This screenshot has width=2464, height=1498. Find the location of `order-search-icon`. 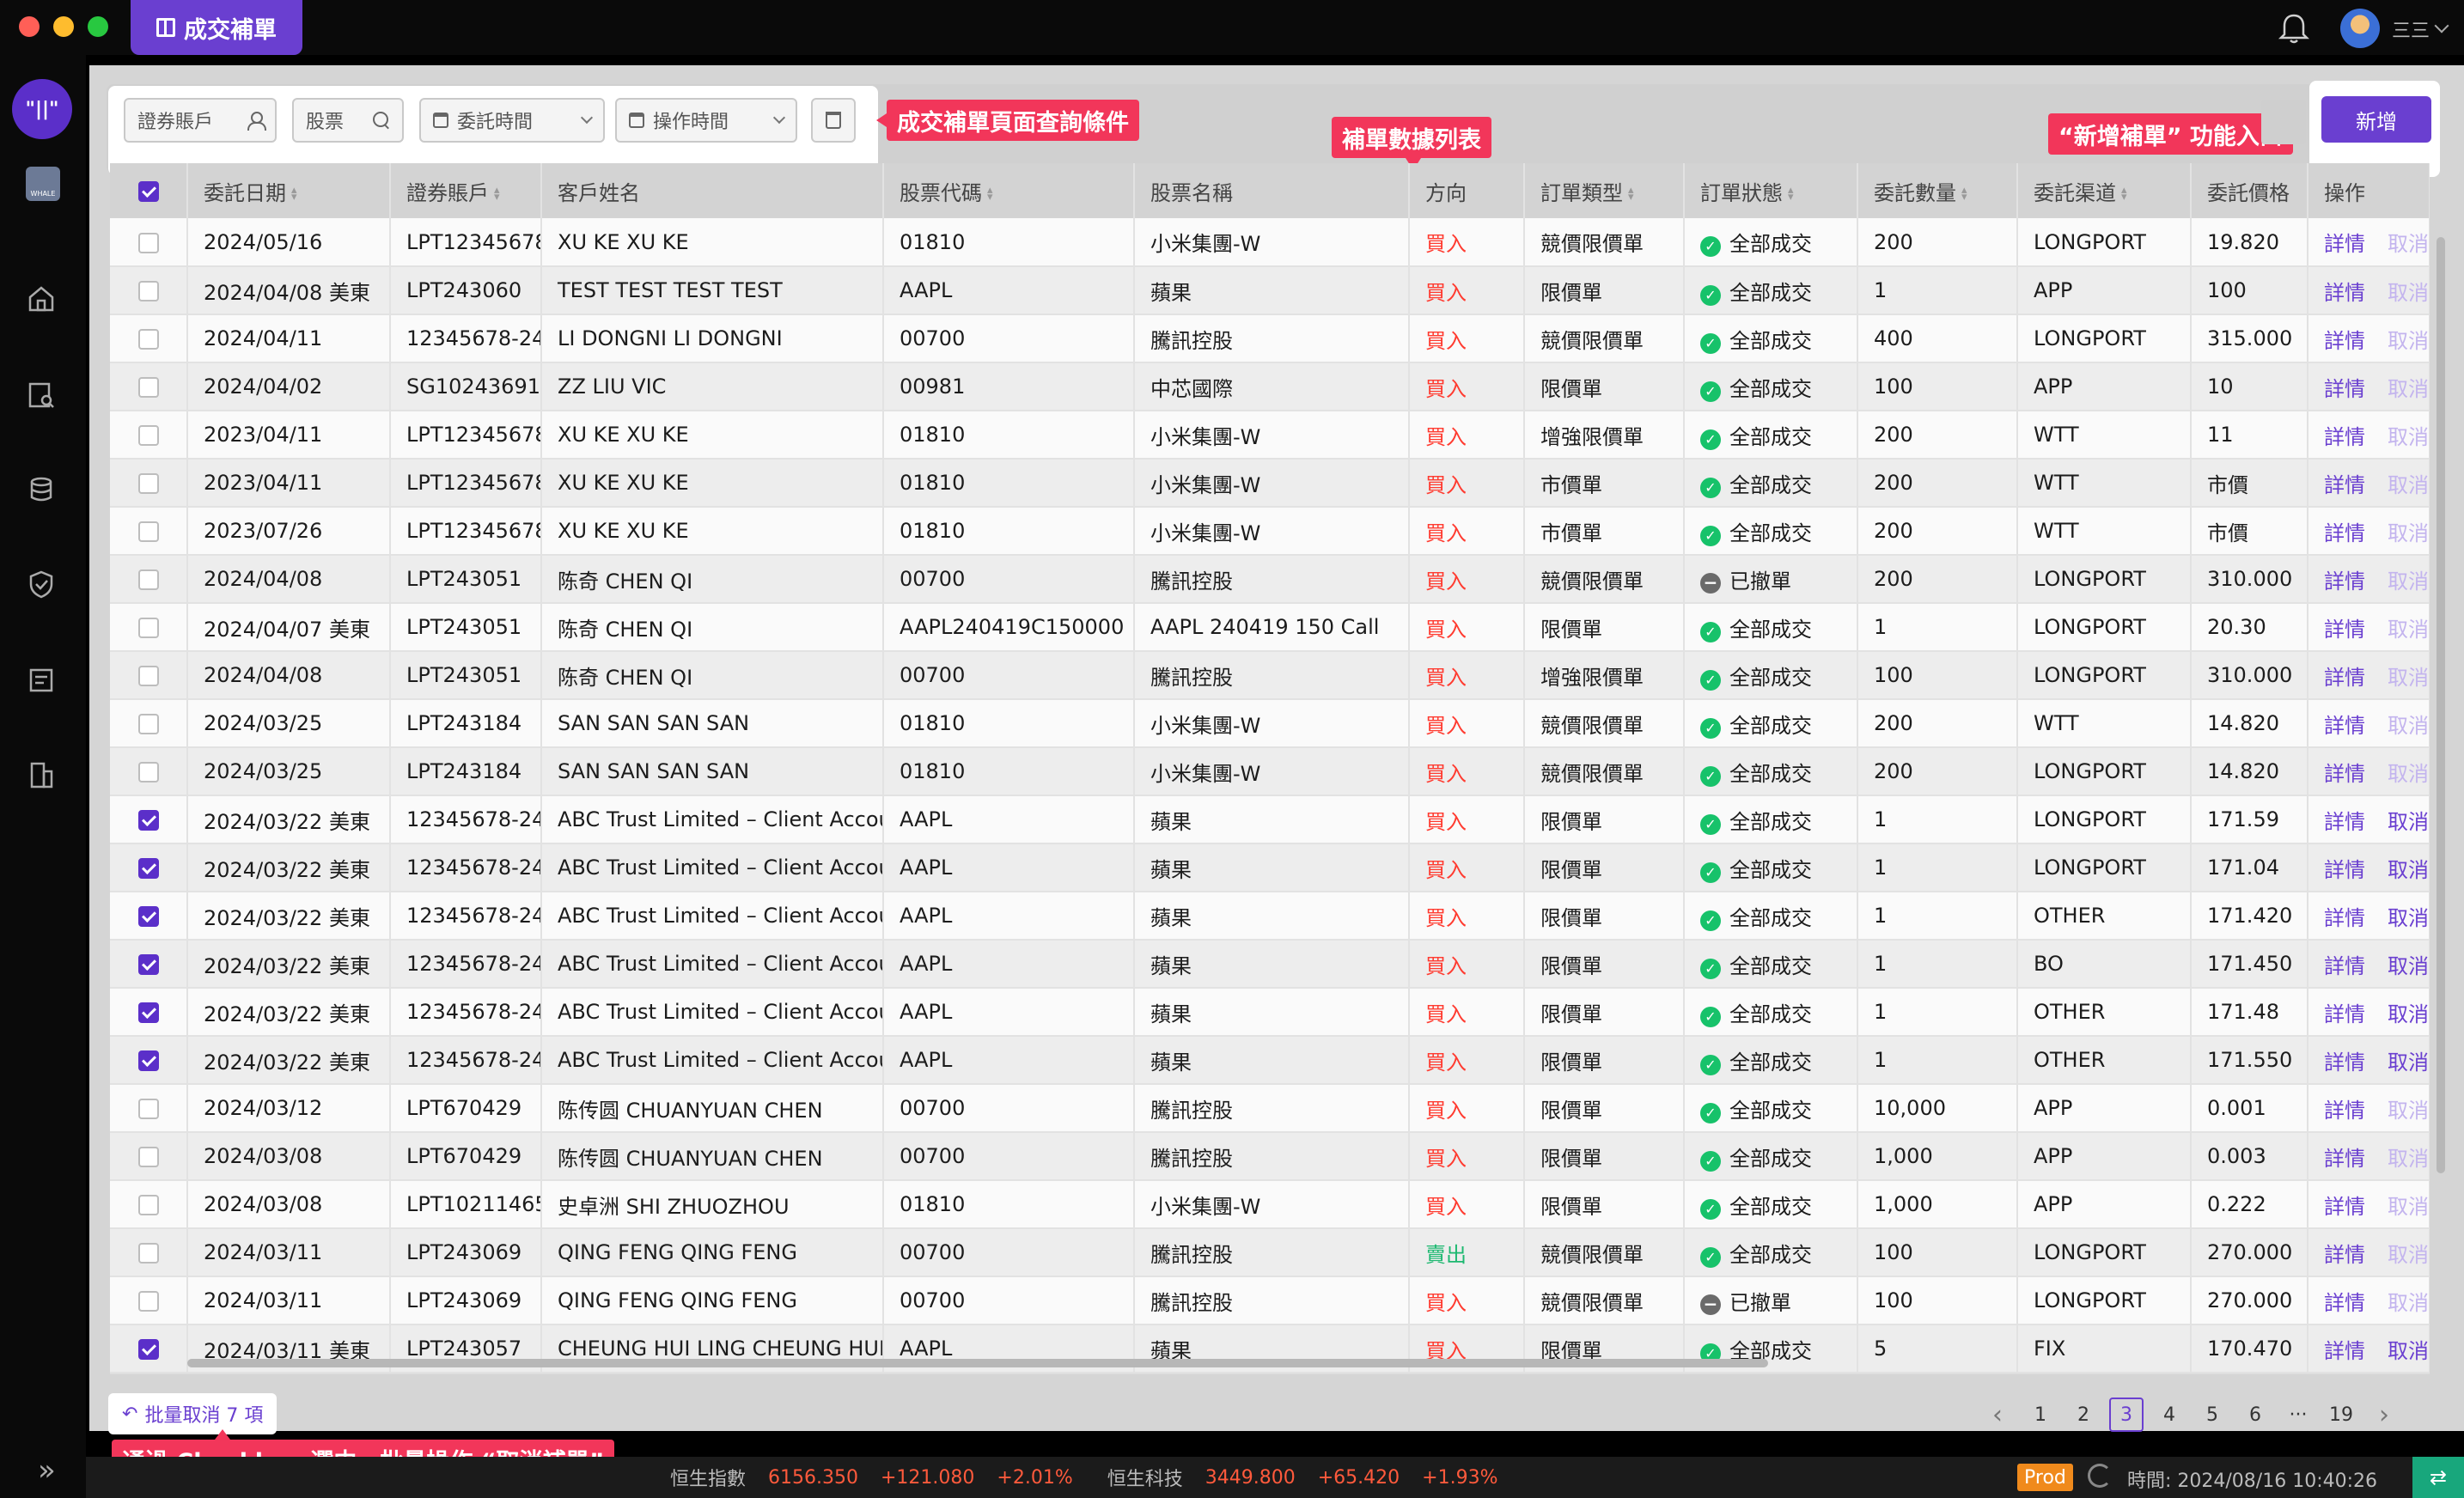

order-search-icon is located at coordinates (41, 395).